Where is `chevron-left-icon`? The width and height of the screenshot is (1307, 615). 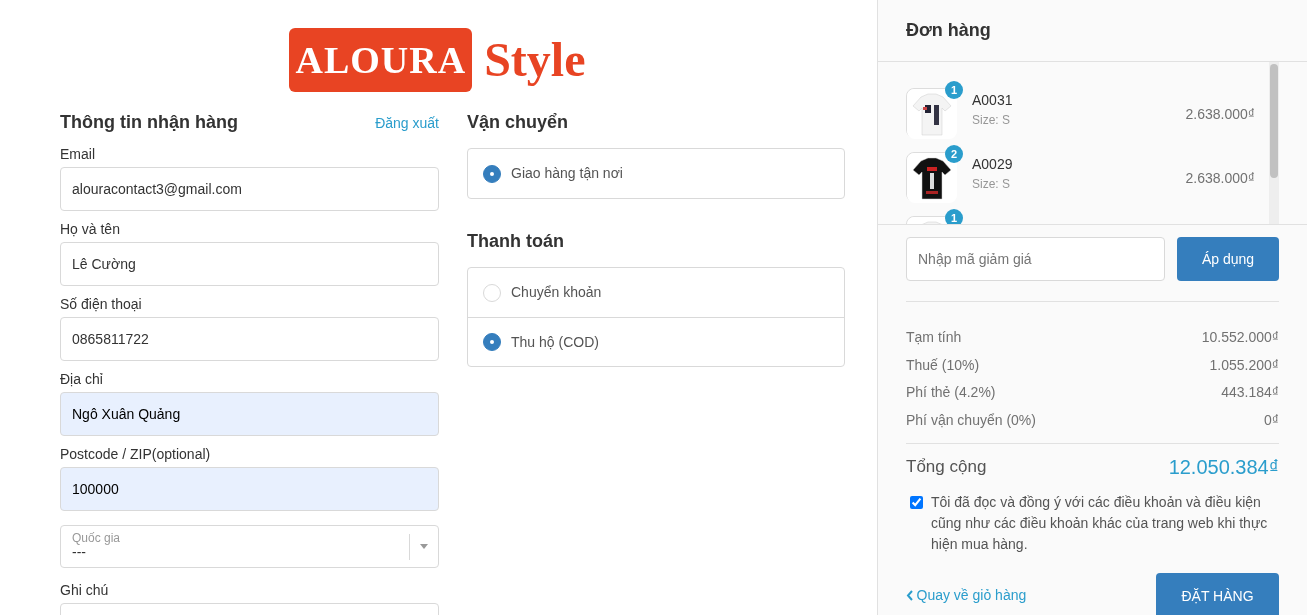 chevron-left-icon is located at coordinates (909, 595).